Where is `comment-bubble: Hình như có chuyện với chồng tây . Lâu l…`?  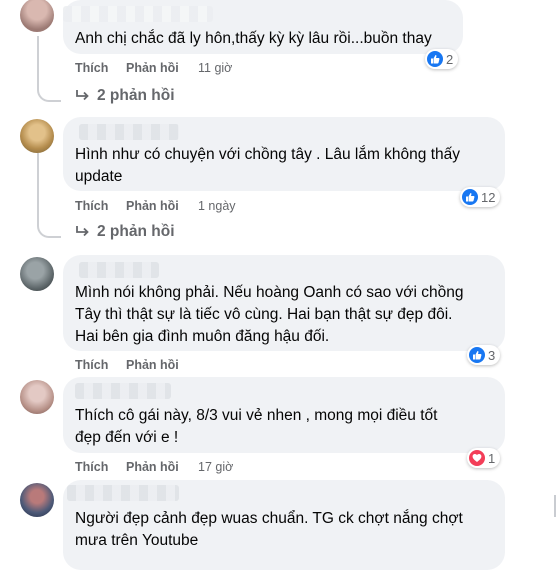
comment-bubble: Hình như có chuyện với chồng tây . Lâu l… is located at coordinates (284, 154).